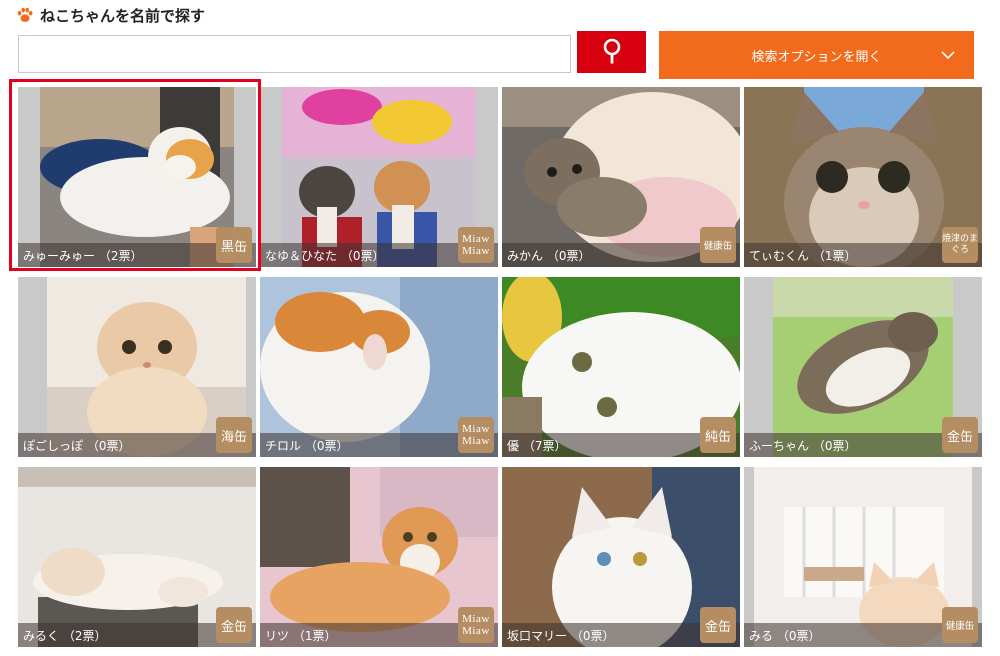 The height and width of the screenshot is (656, 1000). What do you see at coordinates (537, 446) in the screenshot?
I see `cat-name: 優 （7票）` at bounding box center [537, 446].